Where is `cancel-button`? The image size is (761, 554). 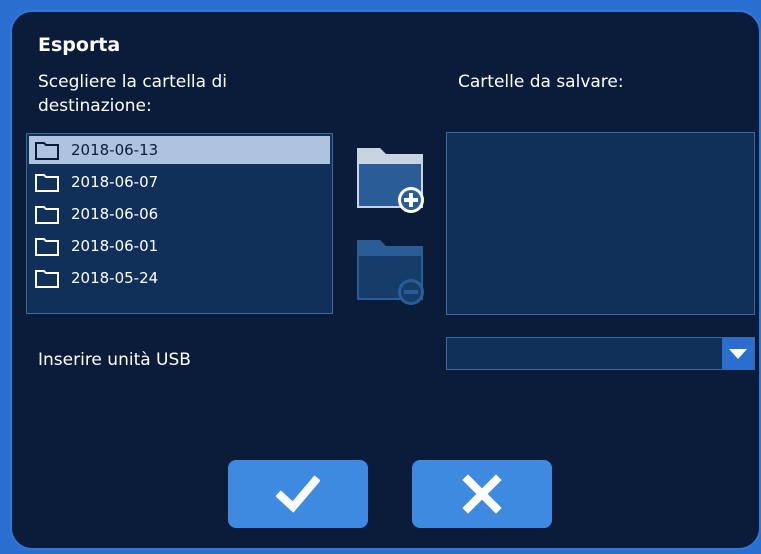
cancel-button is located at coordinates (482, 494).